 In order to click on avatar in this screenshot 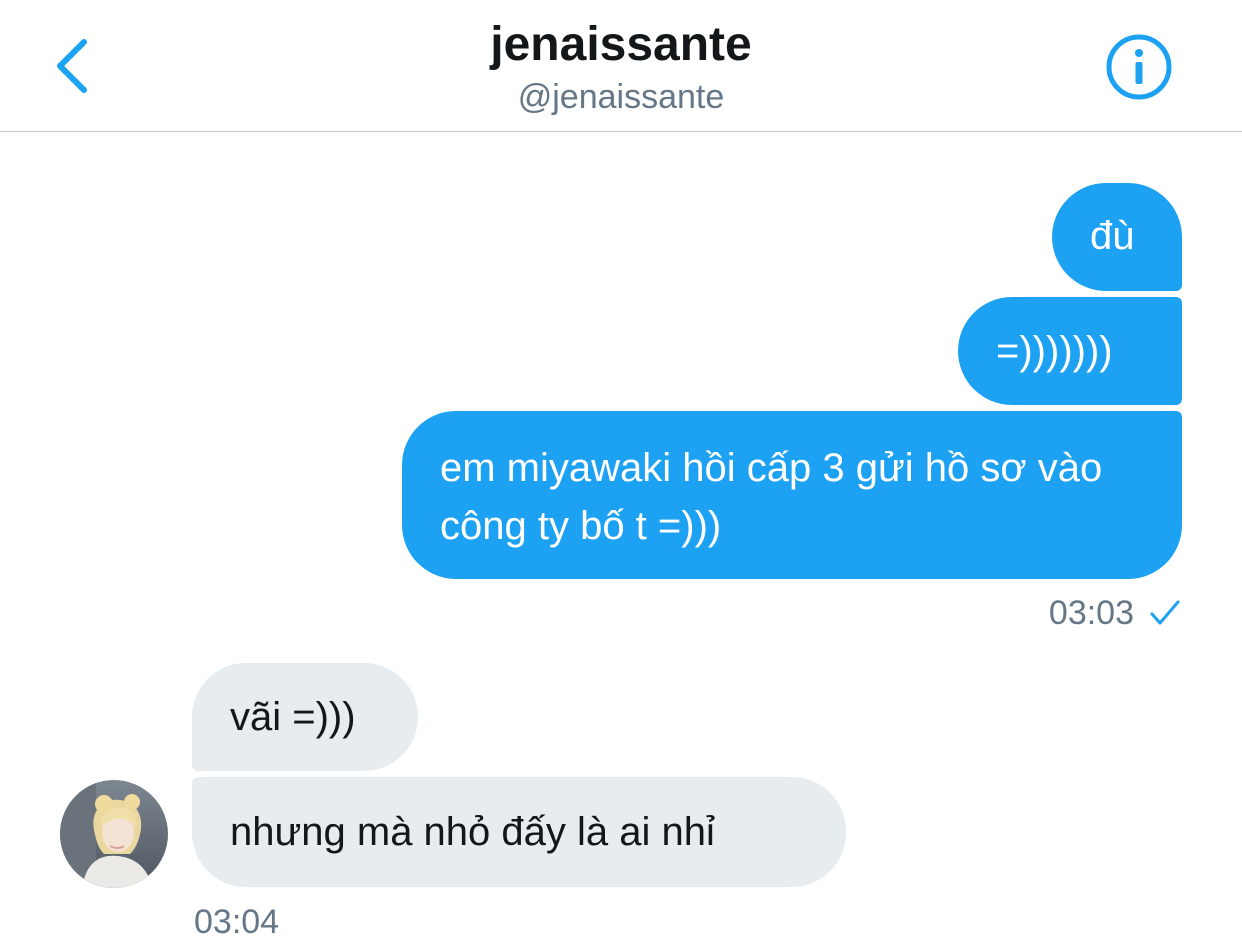, I will do `click(114, 834)`.